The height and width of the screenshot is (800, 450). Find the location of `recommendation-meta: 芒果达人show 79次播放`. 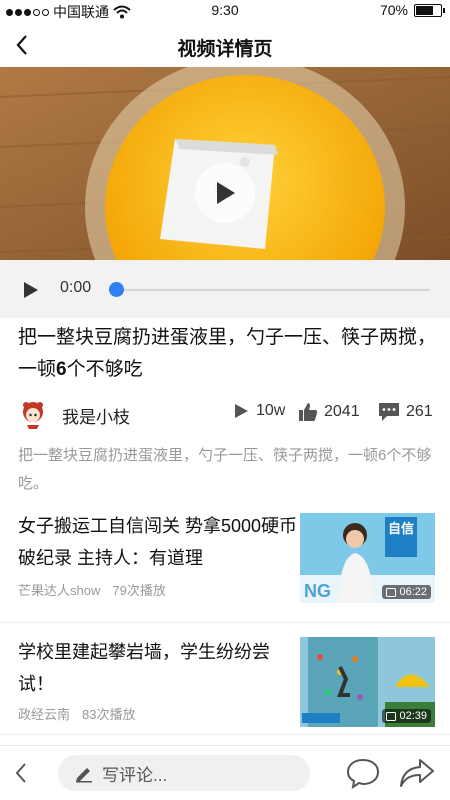

recommendation-meta: 芒果达人show 79次播放 is located at coordinates (92, 589).